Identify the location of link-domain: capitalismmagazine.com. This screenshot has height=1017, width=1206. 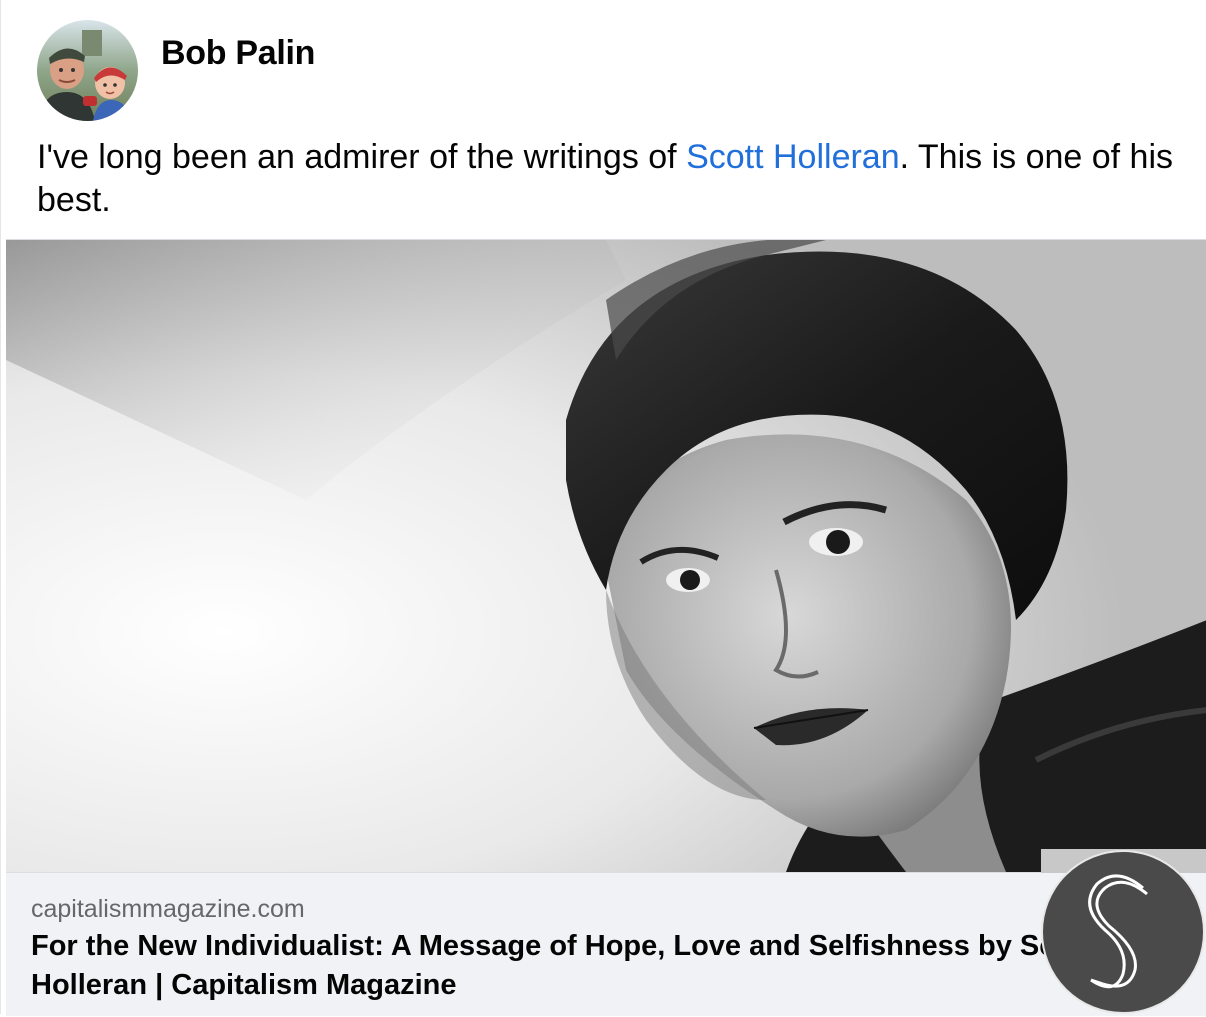
(168, 909).